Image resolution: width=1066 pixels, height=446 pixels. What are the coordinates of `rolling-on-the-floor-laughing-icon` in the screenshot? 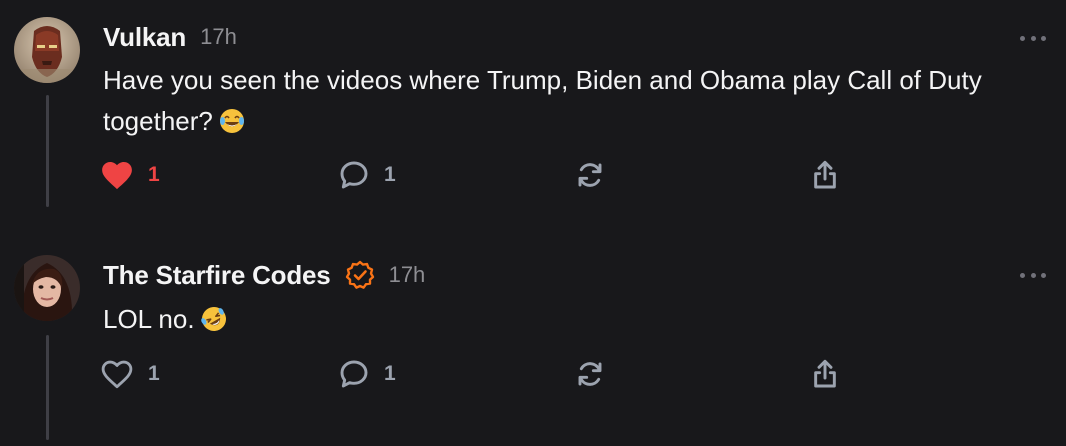 It's located at (213, 323).